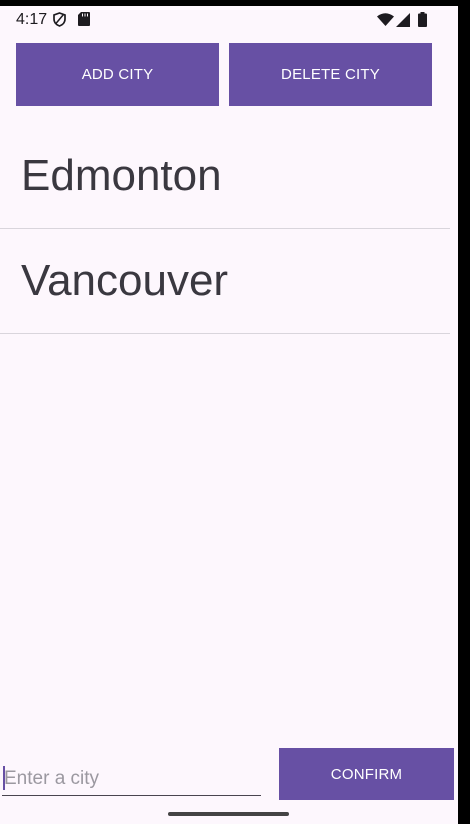 This screenshot has width=470, height=824. Describe the element at coordinates (385, 22) in the screenshot. I see `wifi-icon` at that location.